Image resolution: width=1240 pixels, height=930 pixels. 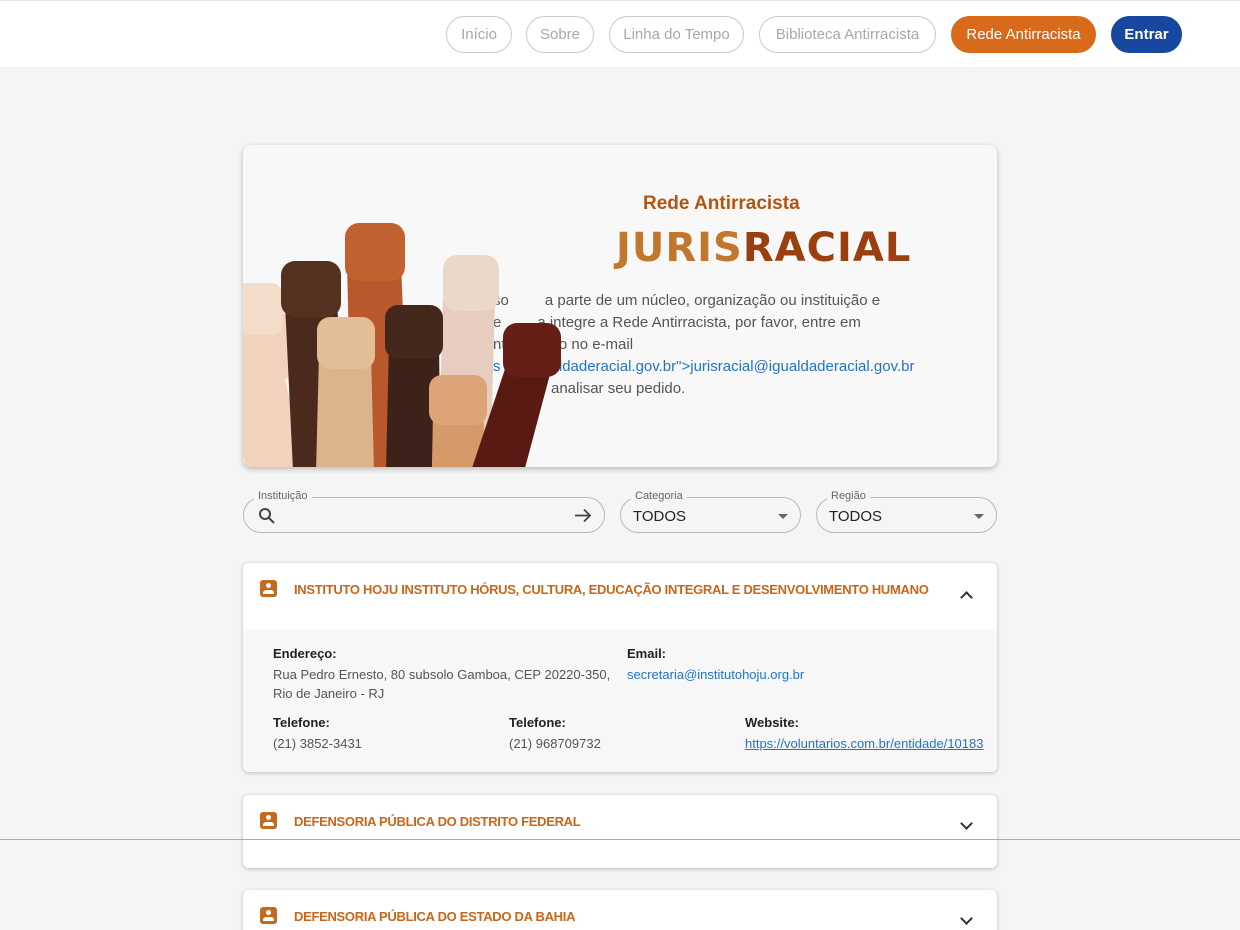 I want to click on institution-card: DEFENSORIA PÚBLICA DO DISTRITO FEDERAL, so click(x=620, y=831).